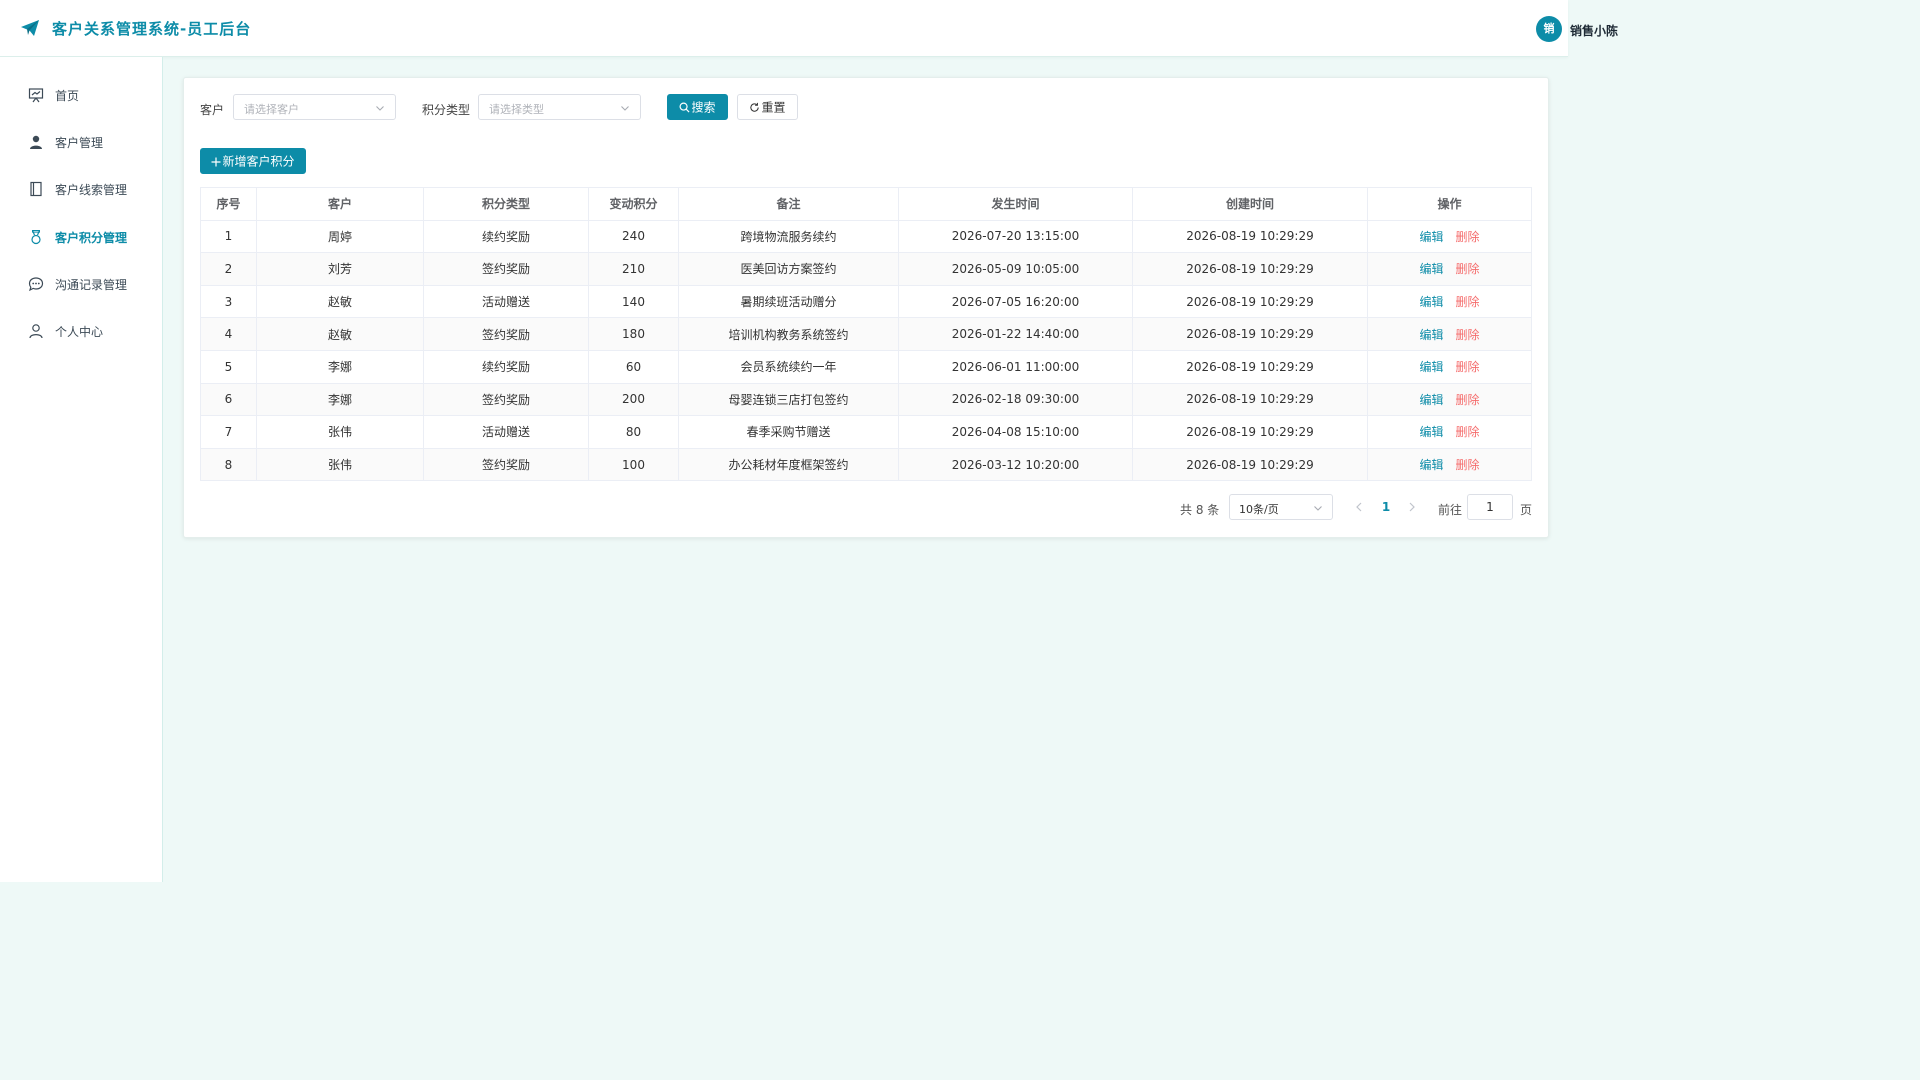  I want to click on sidebar-item-label: 个人中心, so click(79, 332).